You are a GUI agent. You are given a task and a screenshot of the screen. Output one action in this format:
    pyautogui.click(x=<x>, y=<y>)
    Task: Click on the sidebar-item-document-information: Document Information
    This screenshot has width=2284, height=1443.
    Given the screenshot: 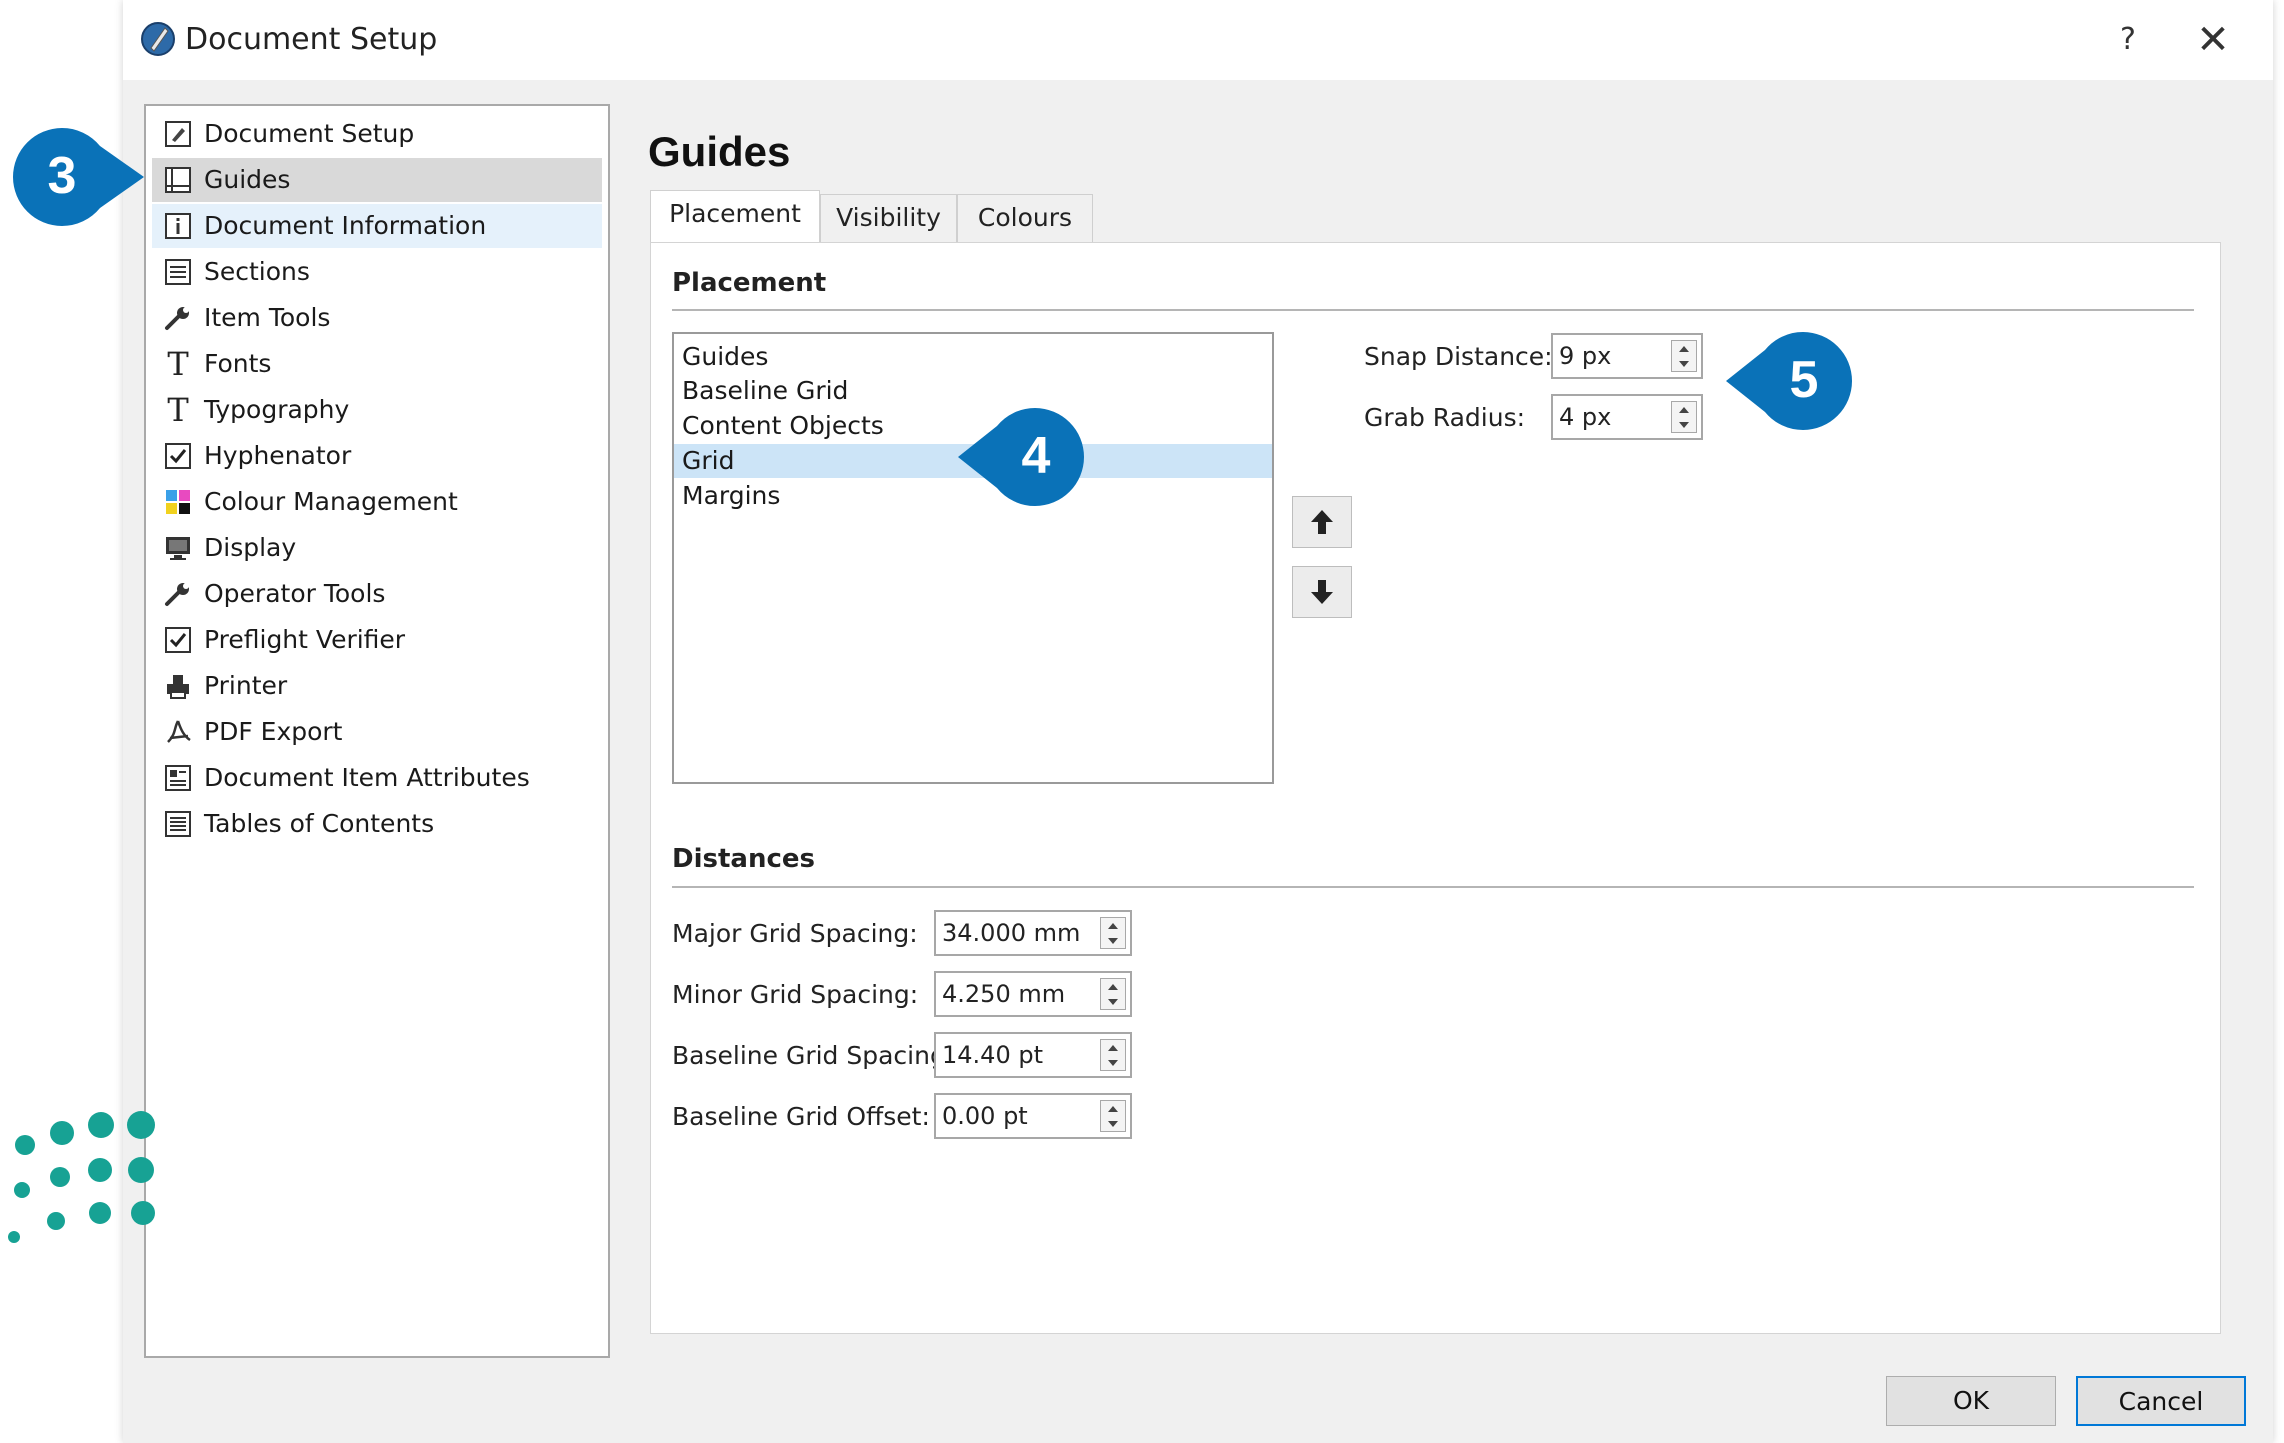 What is the action you would take?
    pyautogui.click(x=377, y=226)
    